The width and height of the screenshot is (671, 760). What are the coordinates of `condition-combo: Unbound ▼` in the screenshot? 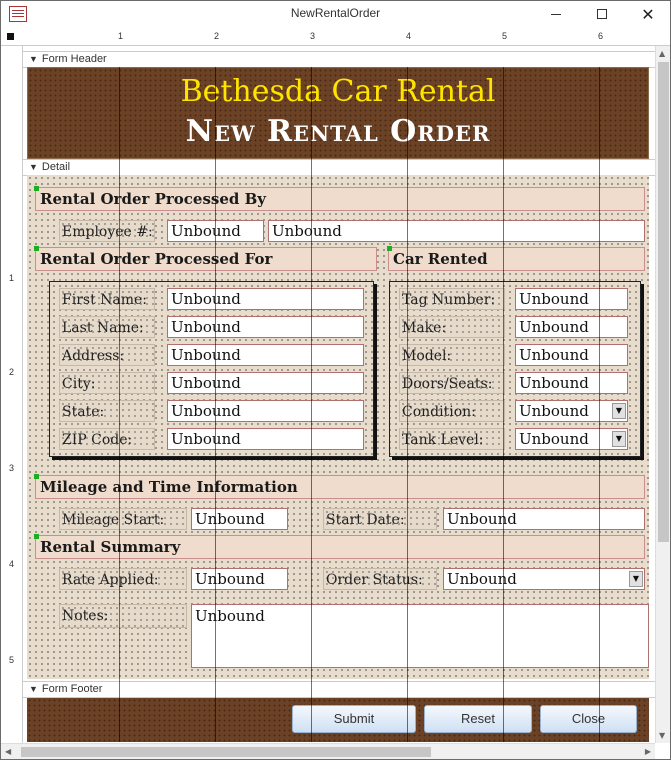 It's located at (571, 411).